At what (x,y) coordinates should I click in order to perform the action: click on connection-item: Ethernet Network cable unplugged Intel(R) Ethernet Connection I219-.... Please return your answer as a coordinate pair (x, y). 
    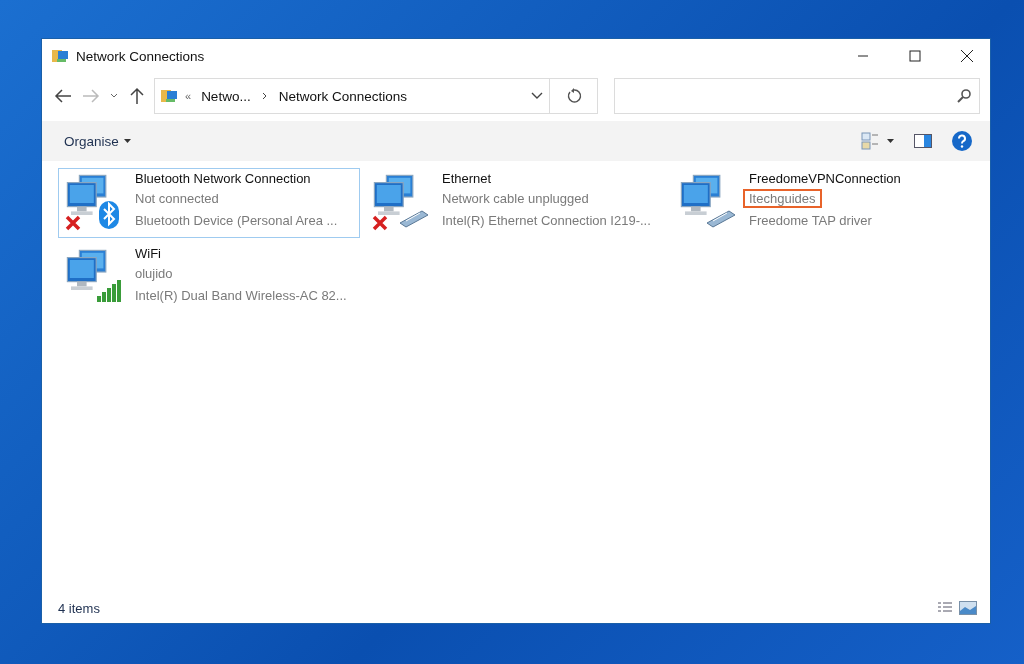
    Looking at the image, I should click on (516, 203).